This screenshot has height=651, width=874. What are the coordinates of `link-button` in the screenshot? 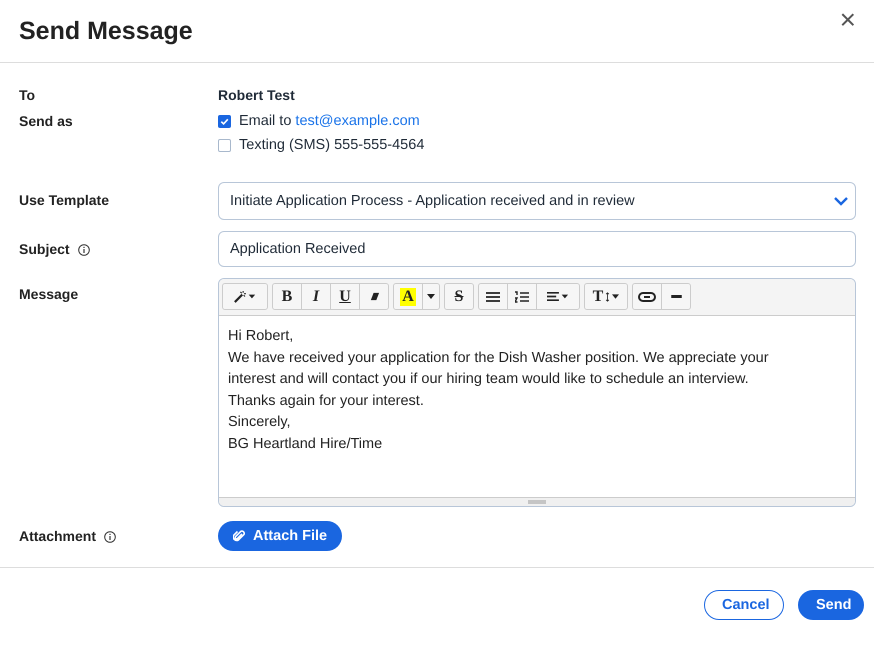 It's located at (647, 296).